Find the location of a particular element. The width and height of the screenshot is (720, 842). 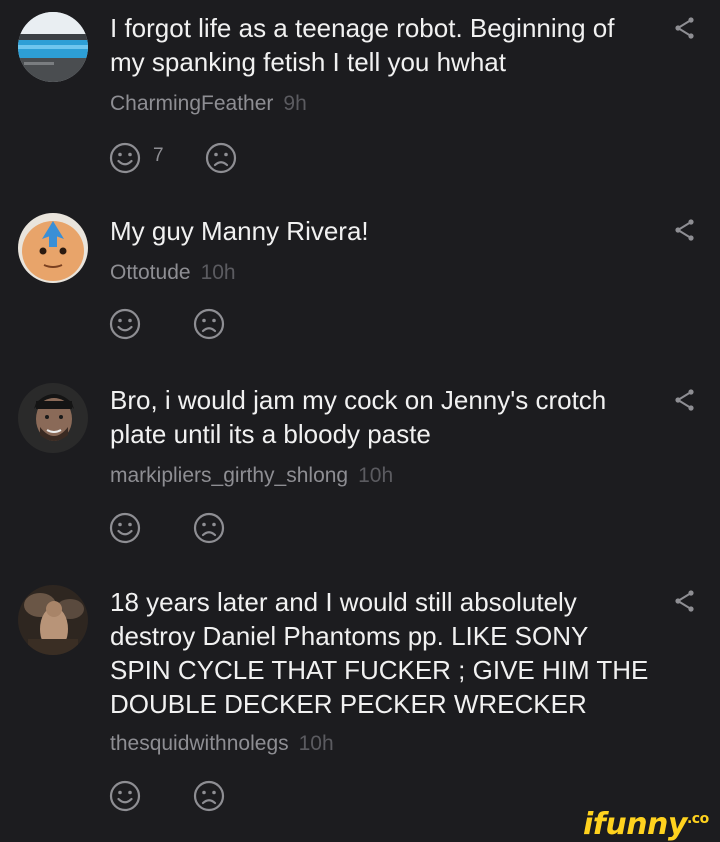

person-photo-avatar is located at coordinates (53, 418).